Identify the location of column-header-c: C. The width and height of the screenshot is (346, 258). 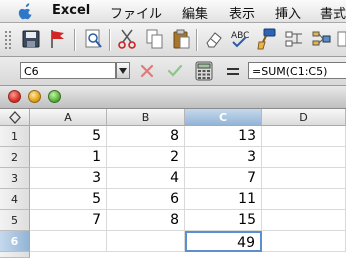
(223, 117).